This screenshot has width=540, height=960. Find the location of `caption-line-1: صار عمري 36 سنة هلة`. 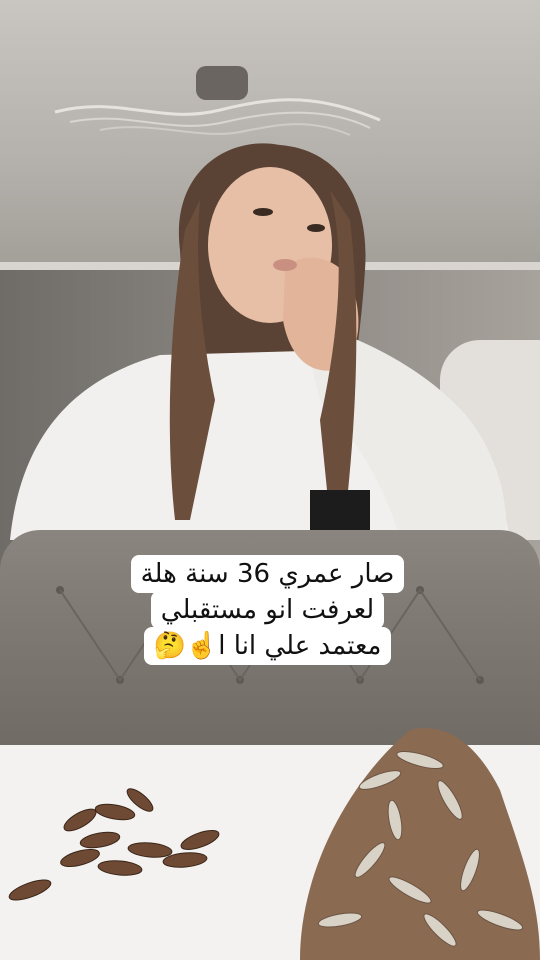

caption-line-1: صار عمري 36 سنة هلة is located at coordinates (267, 574).